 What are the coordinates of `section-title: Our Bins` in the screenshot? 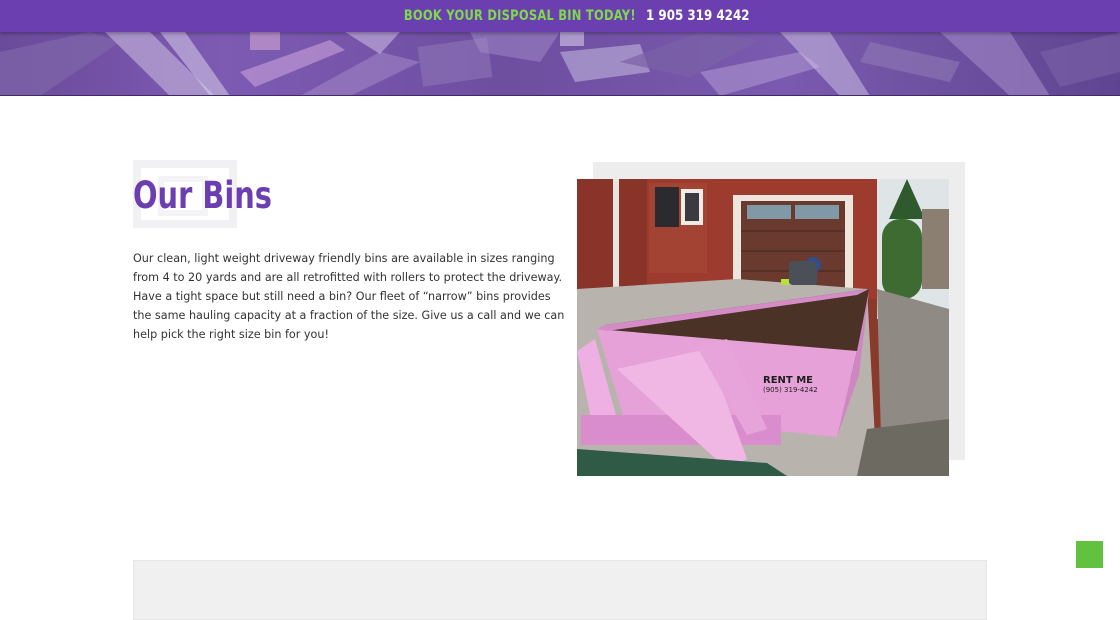 It's located at (202, 195).